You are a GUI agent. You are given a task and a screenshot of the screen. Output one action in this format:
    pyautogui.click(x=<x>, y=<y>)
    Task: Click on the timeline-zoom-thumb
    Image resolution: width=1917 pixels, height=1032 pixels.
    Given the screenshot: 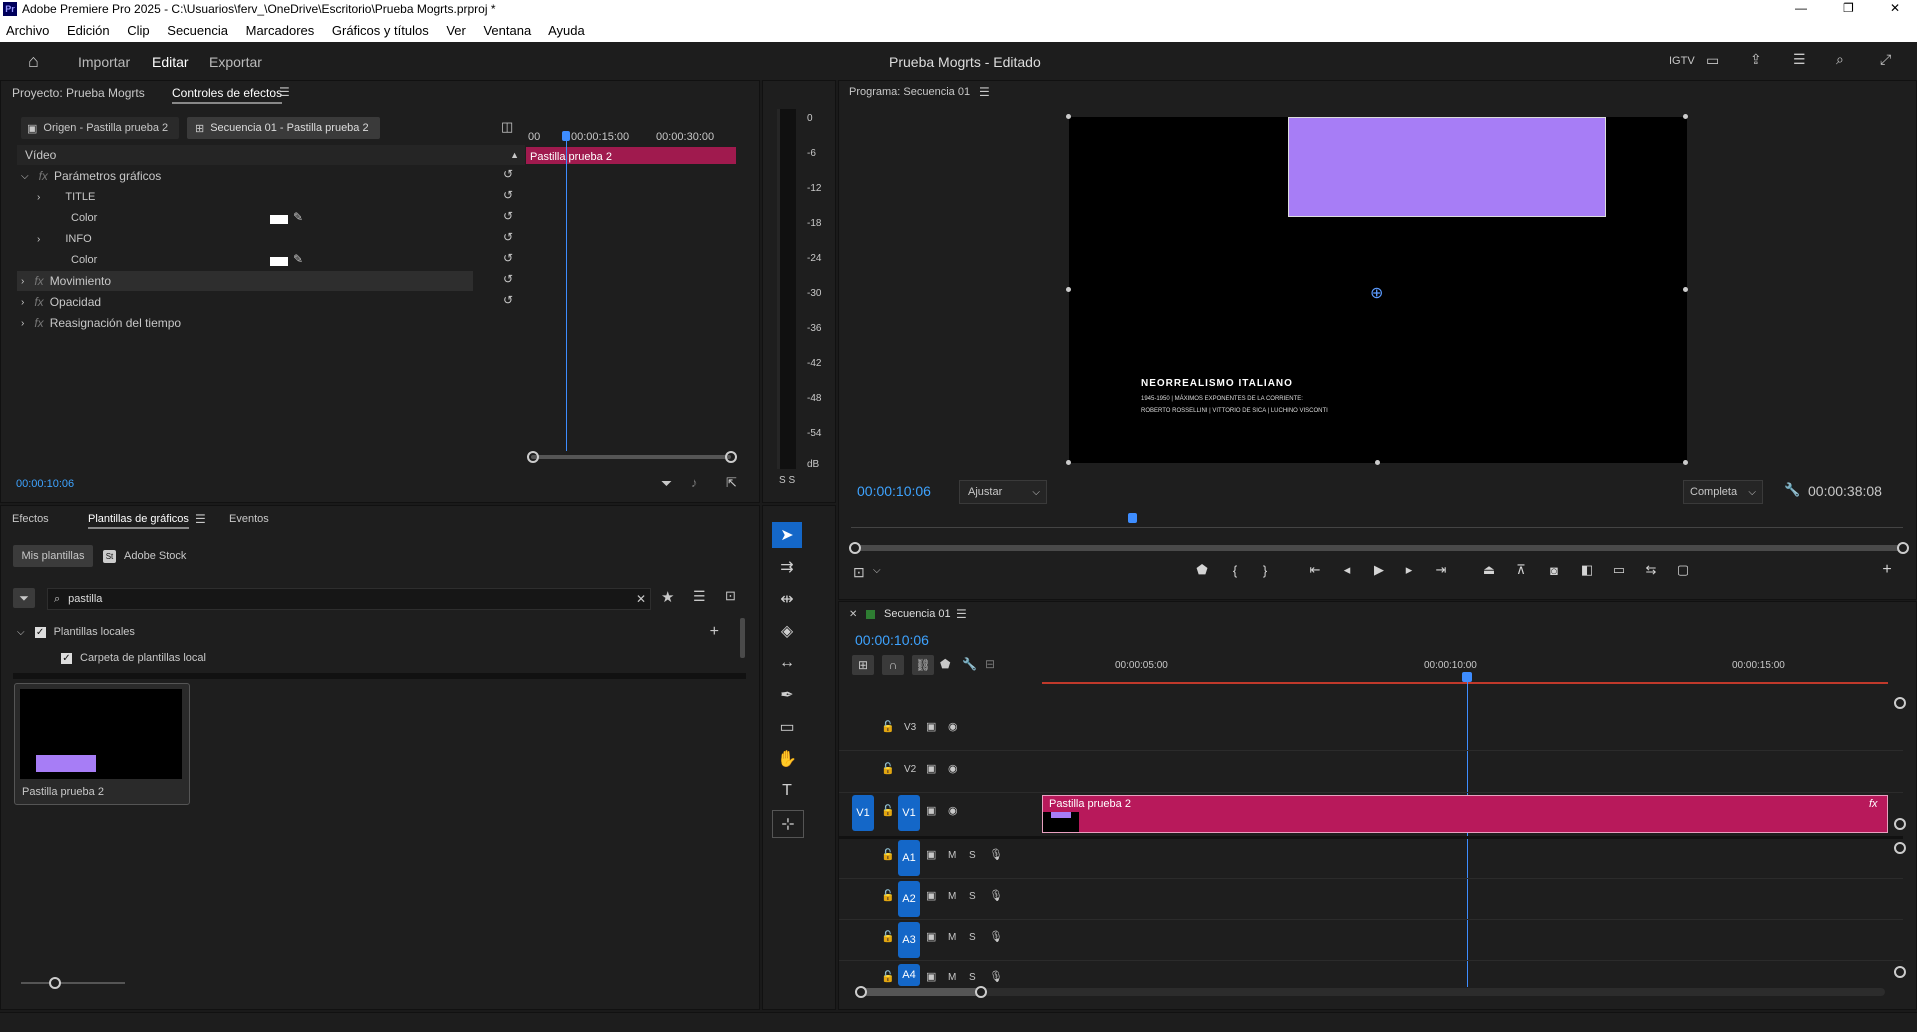 What is the action you would take?
    pyautogui.click(x=921, y=992)
    